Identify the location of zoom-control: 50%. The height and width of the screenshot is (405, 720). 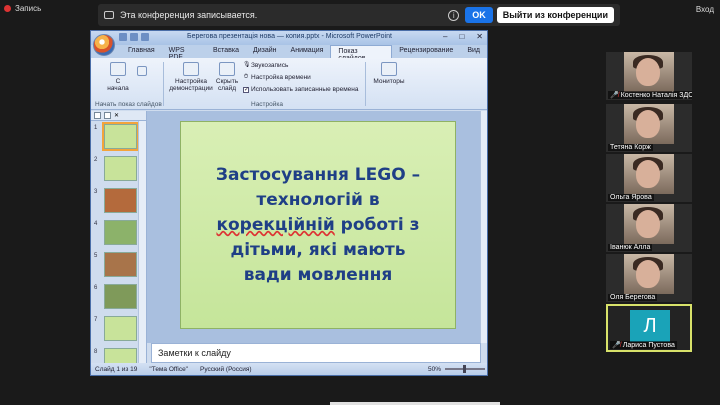
(457, 369).